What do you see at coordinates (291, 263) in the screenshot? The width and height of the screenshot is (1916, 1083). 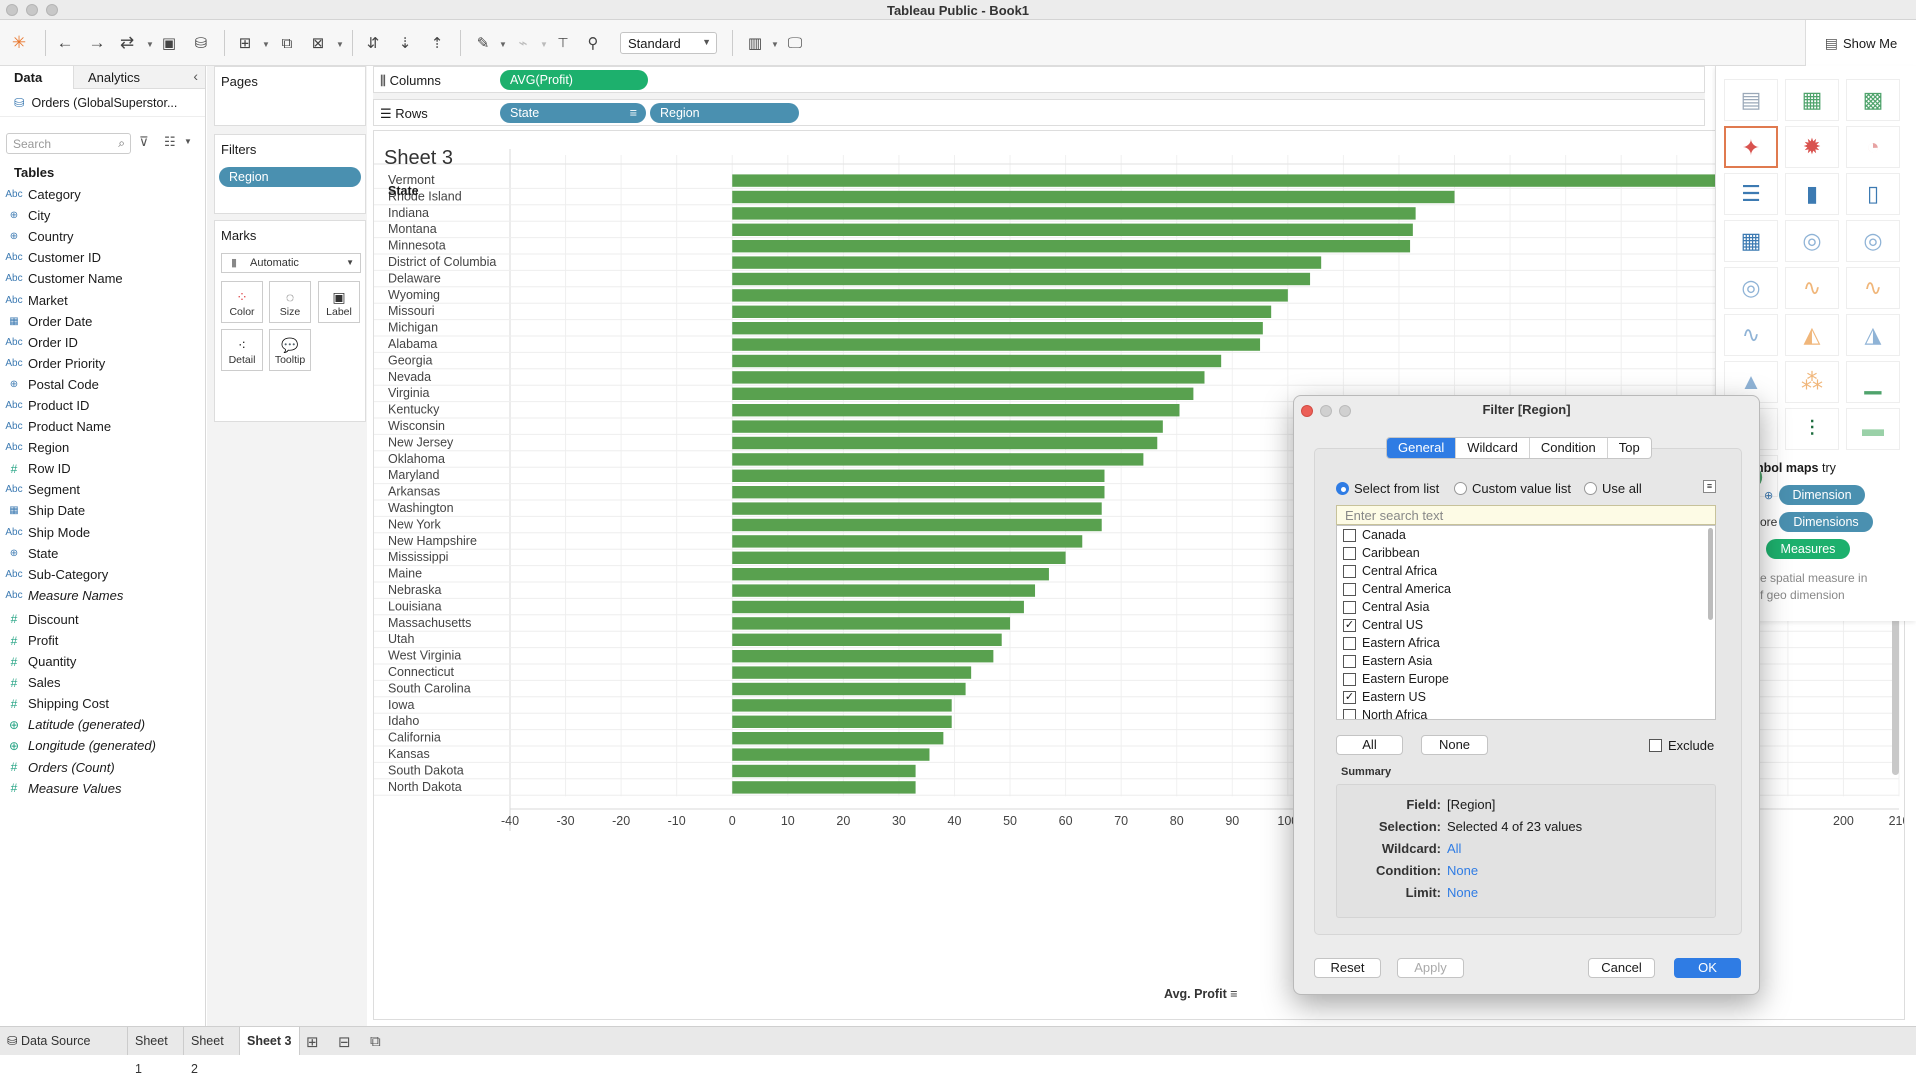 I see `mark-type-select: ▮ Automatic ▼` at bounding box center [291, 263].